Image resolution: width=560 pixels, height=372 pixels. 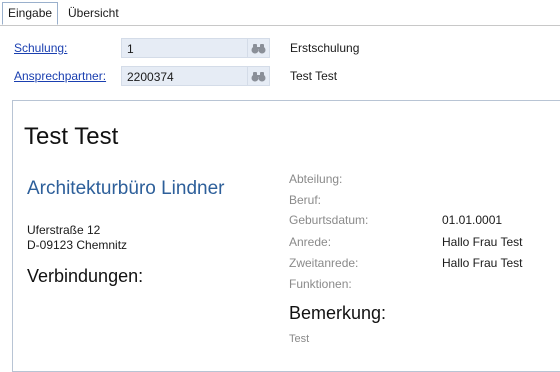 What do you see at coordinates (64, 230) in the screenshot?
I see `address-street: Uferstraße 12` at bounding box center [64, 230].